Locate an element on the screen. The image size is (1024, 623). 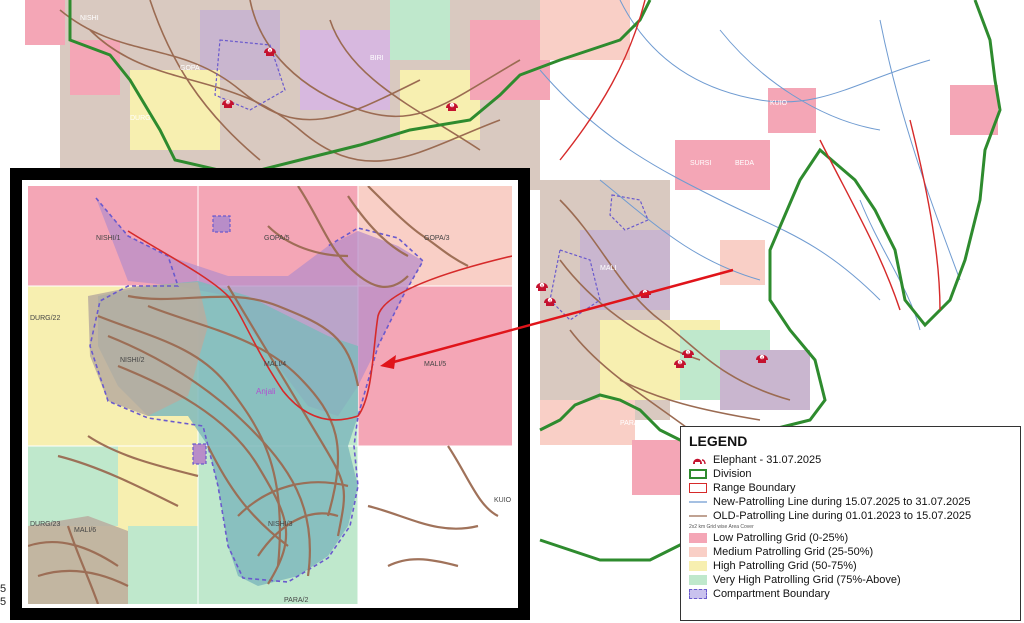
legend-label-elephant: Elephant - 31.07.2025 is located at coordinates (767, 460).